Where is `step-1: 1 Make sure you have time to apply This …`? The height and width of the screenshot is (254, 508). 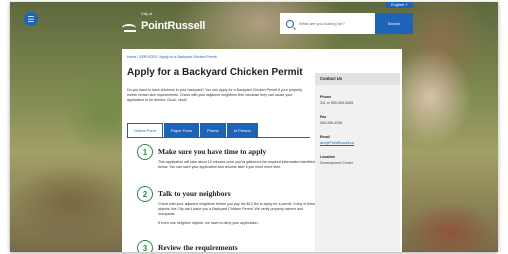 step-1: 1 Make sure you have time to apply This … is located at coordinates (226, 158).